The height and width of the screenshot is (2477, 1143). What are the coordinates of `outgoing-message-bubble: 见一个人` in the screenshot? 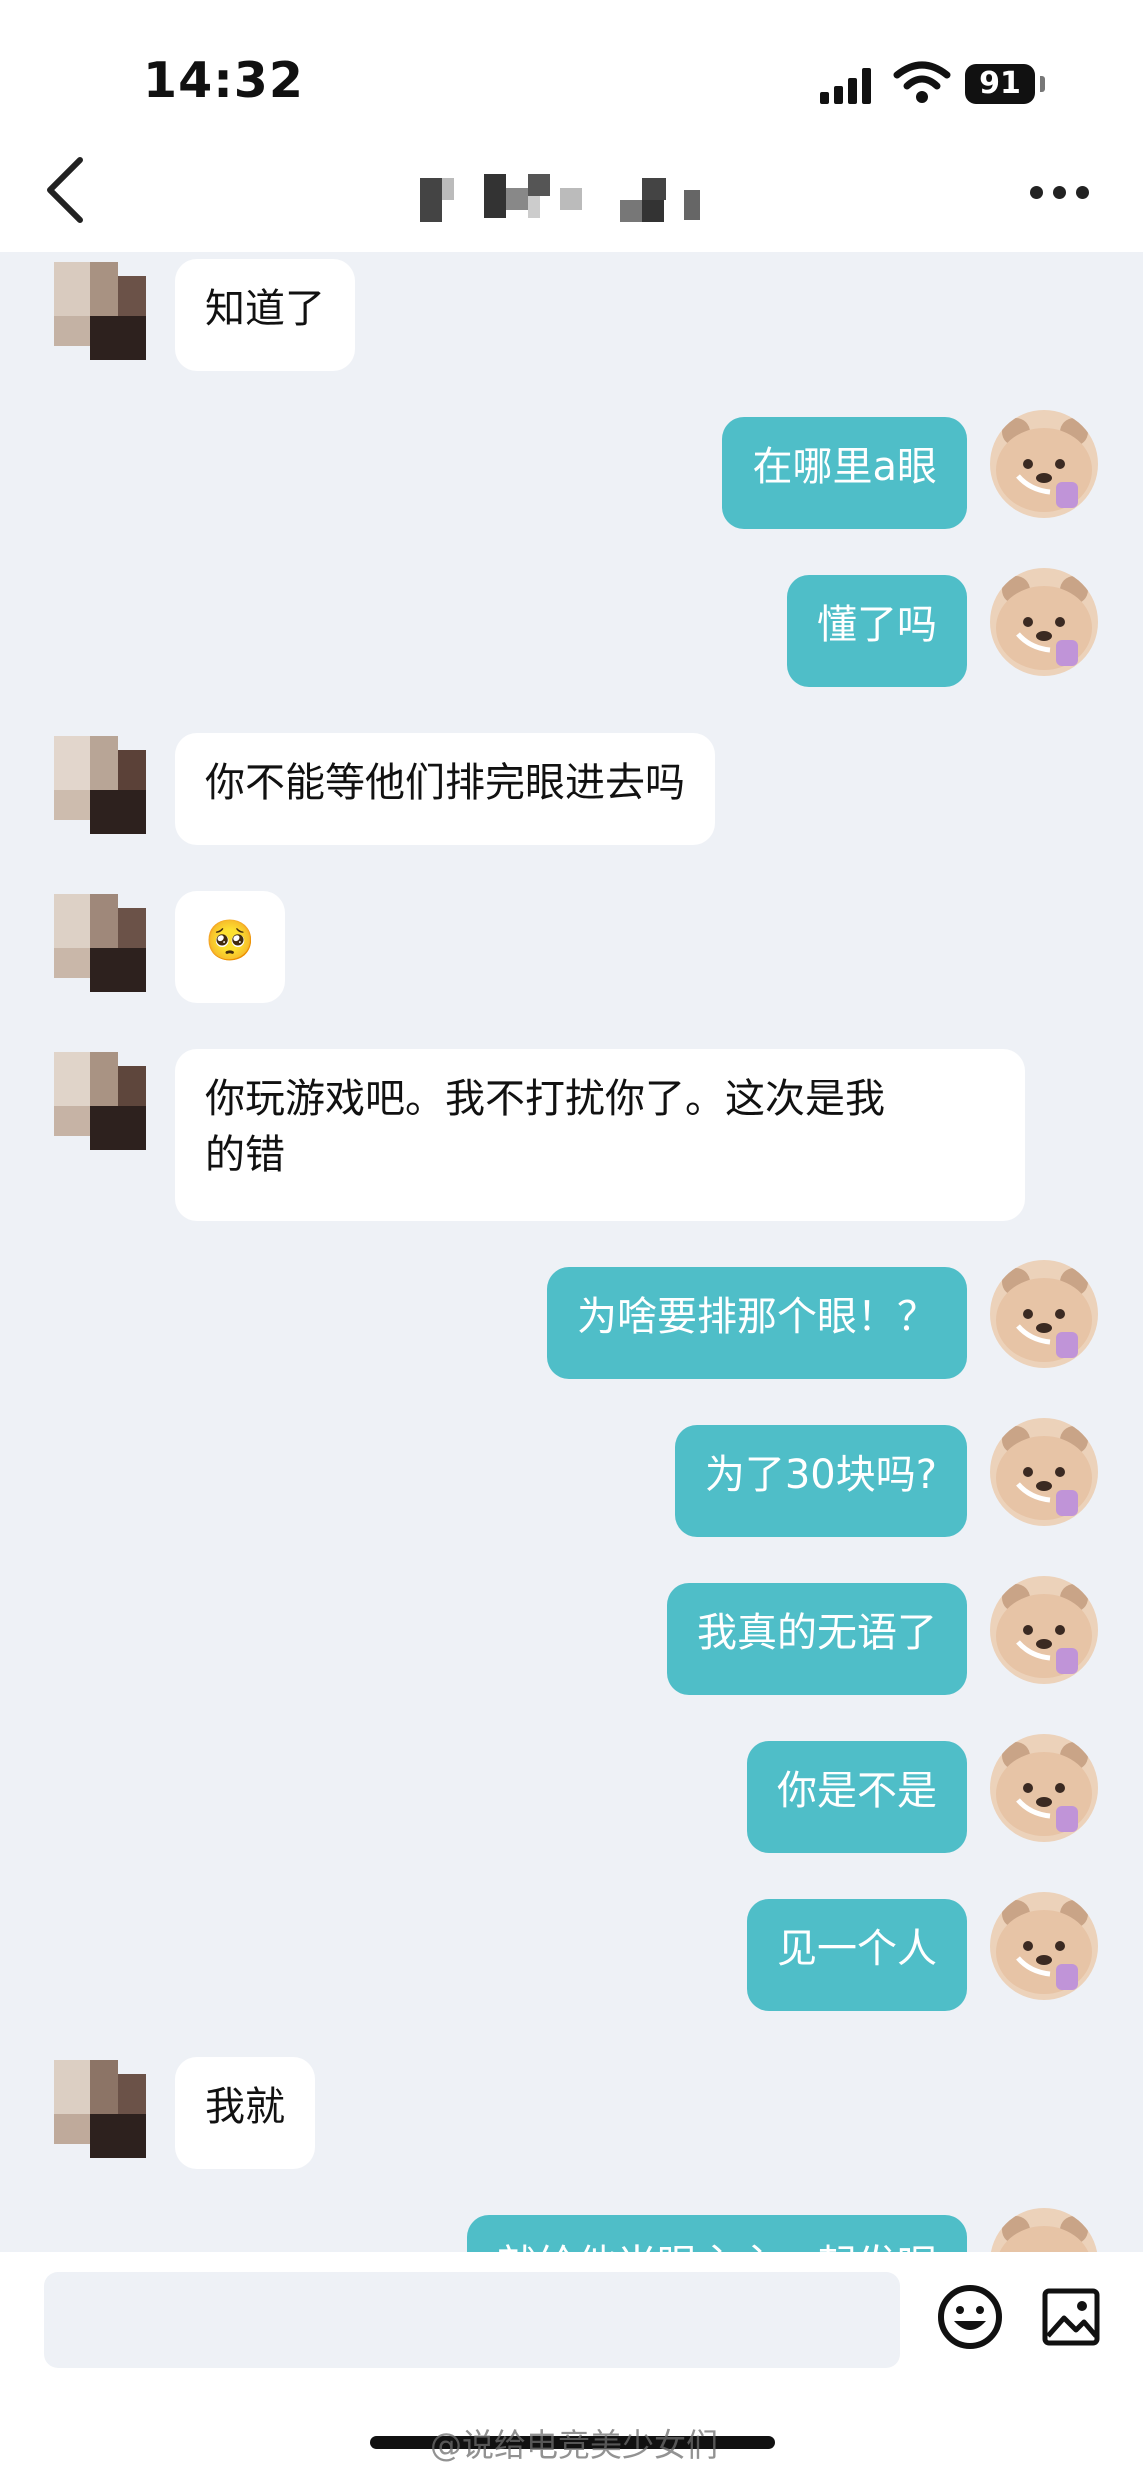 It's located at (857, 1955).